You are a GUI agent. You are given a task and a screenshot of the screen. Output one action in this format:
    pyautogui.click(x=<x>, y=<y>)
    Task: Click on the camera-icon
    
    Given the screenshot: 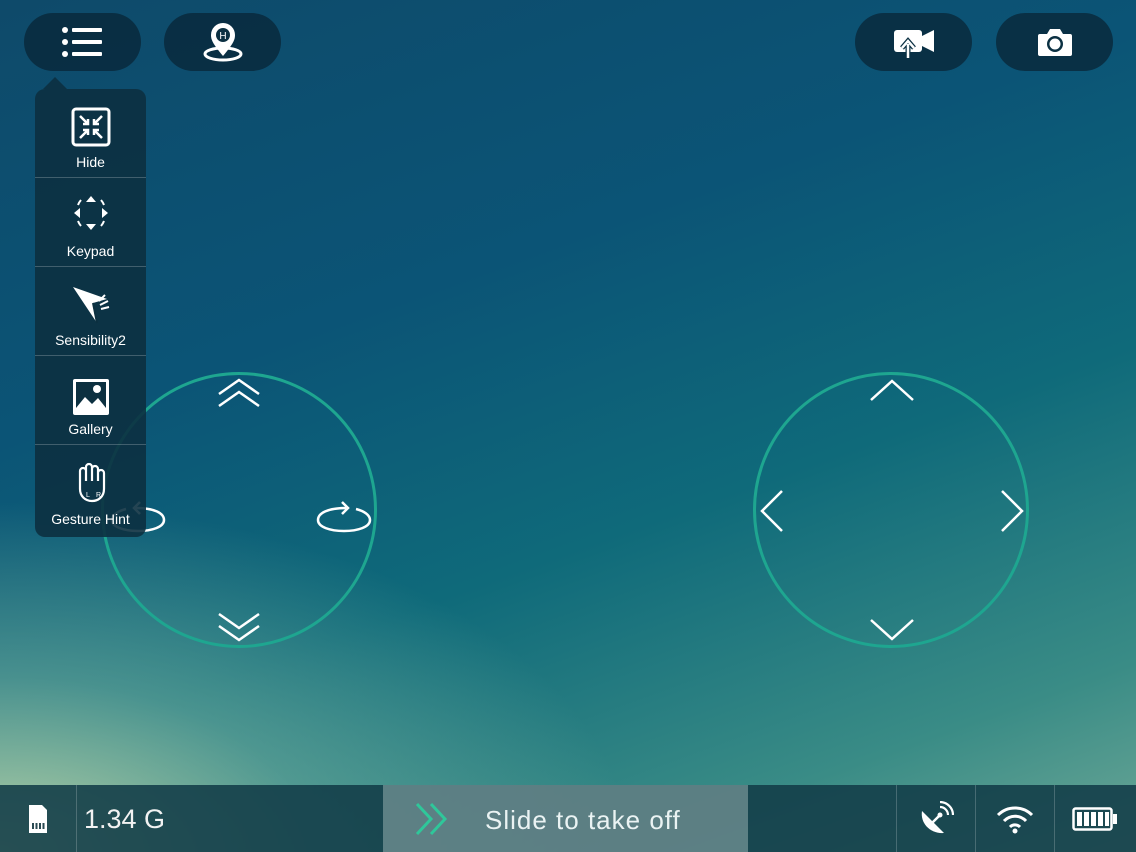 What is the action you would take?
    pyautogui.click(x=1054, y=42)
    